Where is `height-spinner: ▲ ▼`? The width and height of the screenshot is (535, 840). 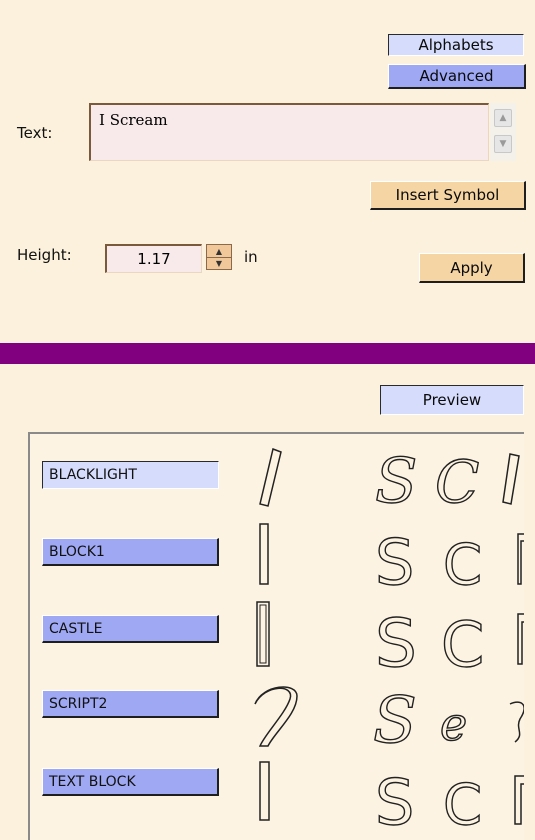
height-spinner: ▲ ▼ is located at coordinates (219, 257).